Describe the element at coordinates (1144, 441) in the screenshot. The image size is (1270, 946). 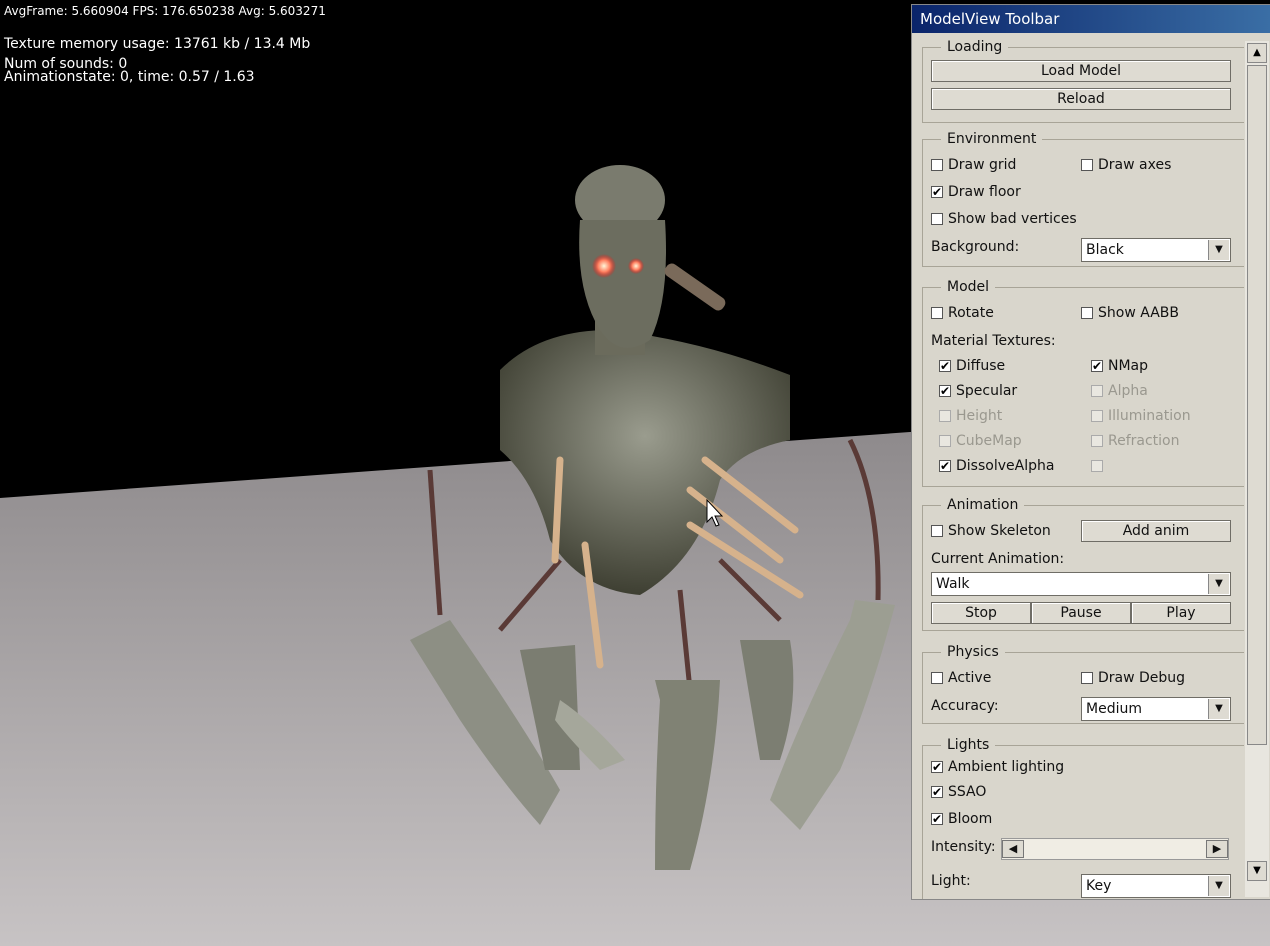
I see `refraction-label: Refraction` at that location.